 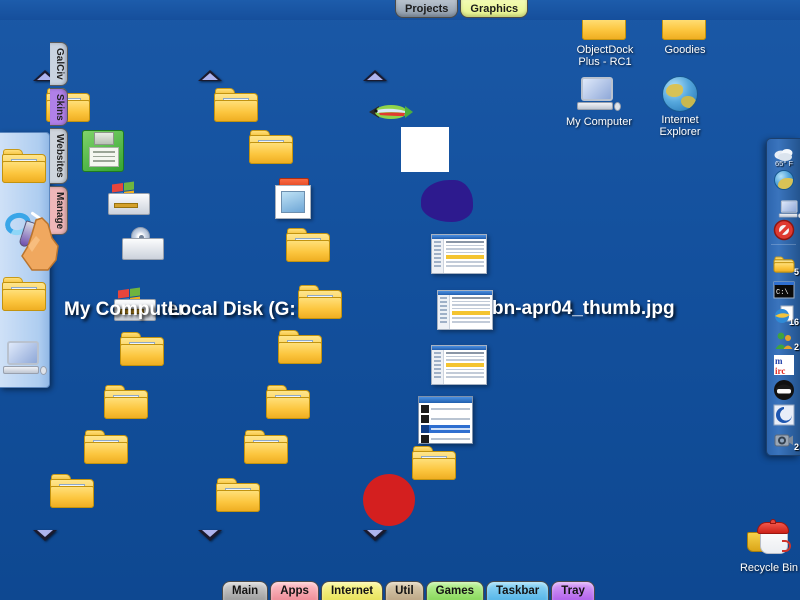 I want to click on left-panel-vertical-tab-group: GalCiv Skins Websites Manage, so click(x=59, y=139).